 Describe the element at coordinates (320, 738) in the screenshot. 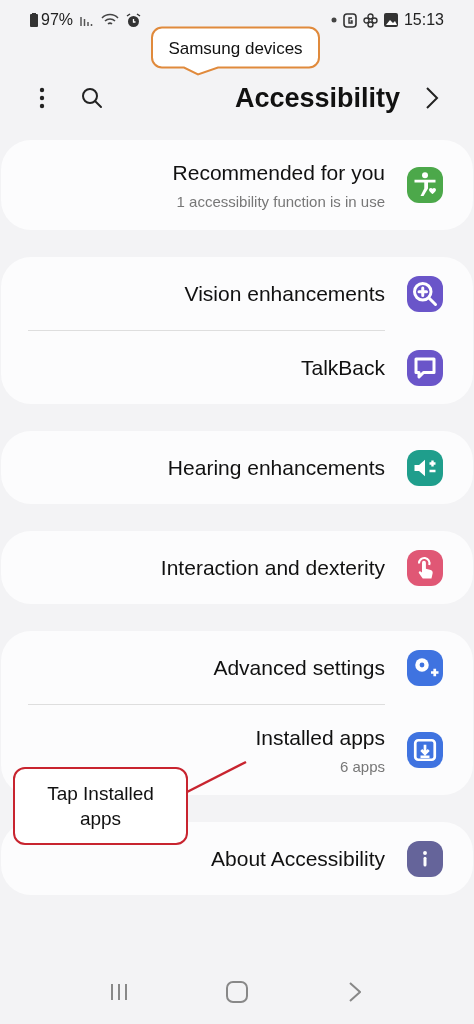

I see `item-title: Installed apps` at that location.